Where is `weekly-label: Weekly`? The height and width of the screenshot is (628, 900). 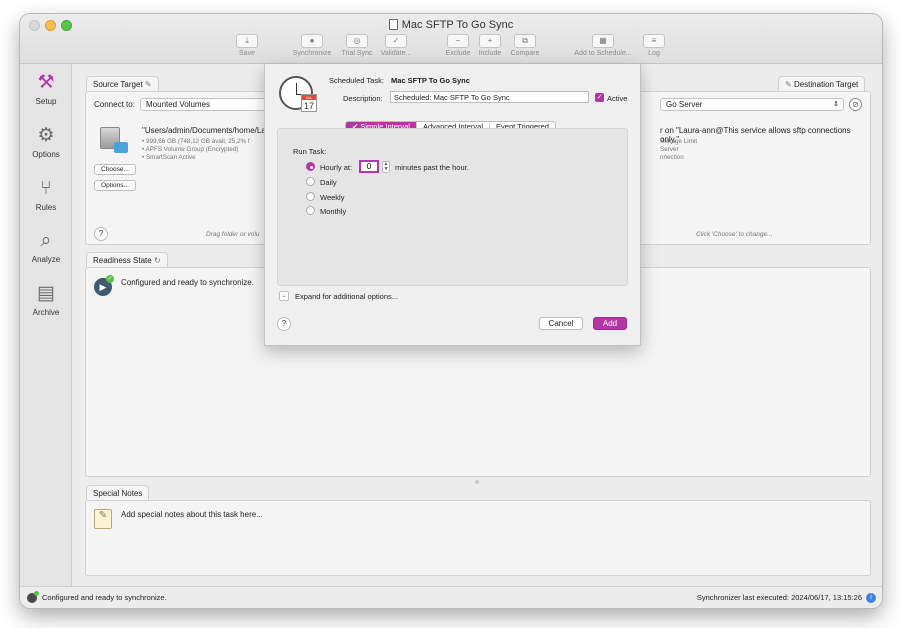 weekly-label: Weekly is located at coordinates (332, 197).